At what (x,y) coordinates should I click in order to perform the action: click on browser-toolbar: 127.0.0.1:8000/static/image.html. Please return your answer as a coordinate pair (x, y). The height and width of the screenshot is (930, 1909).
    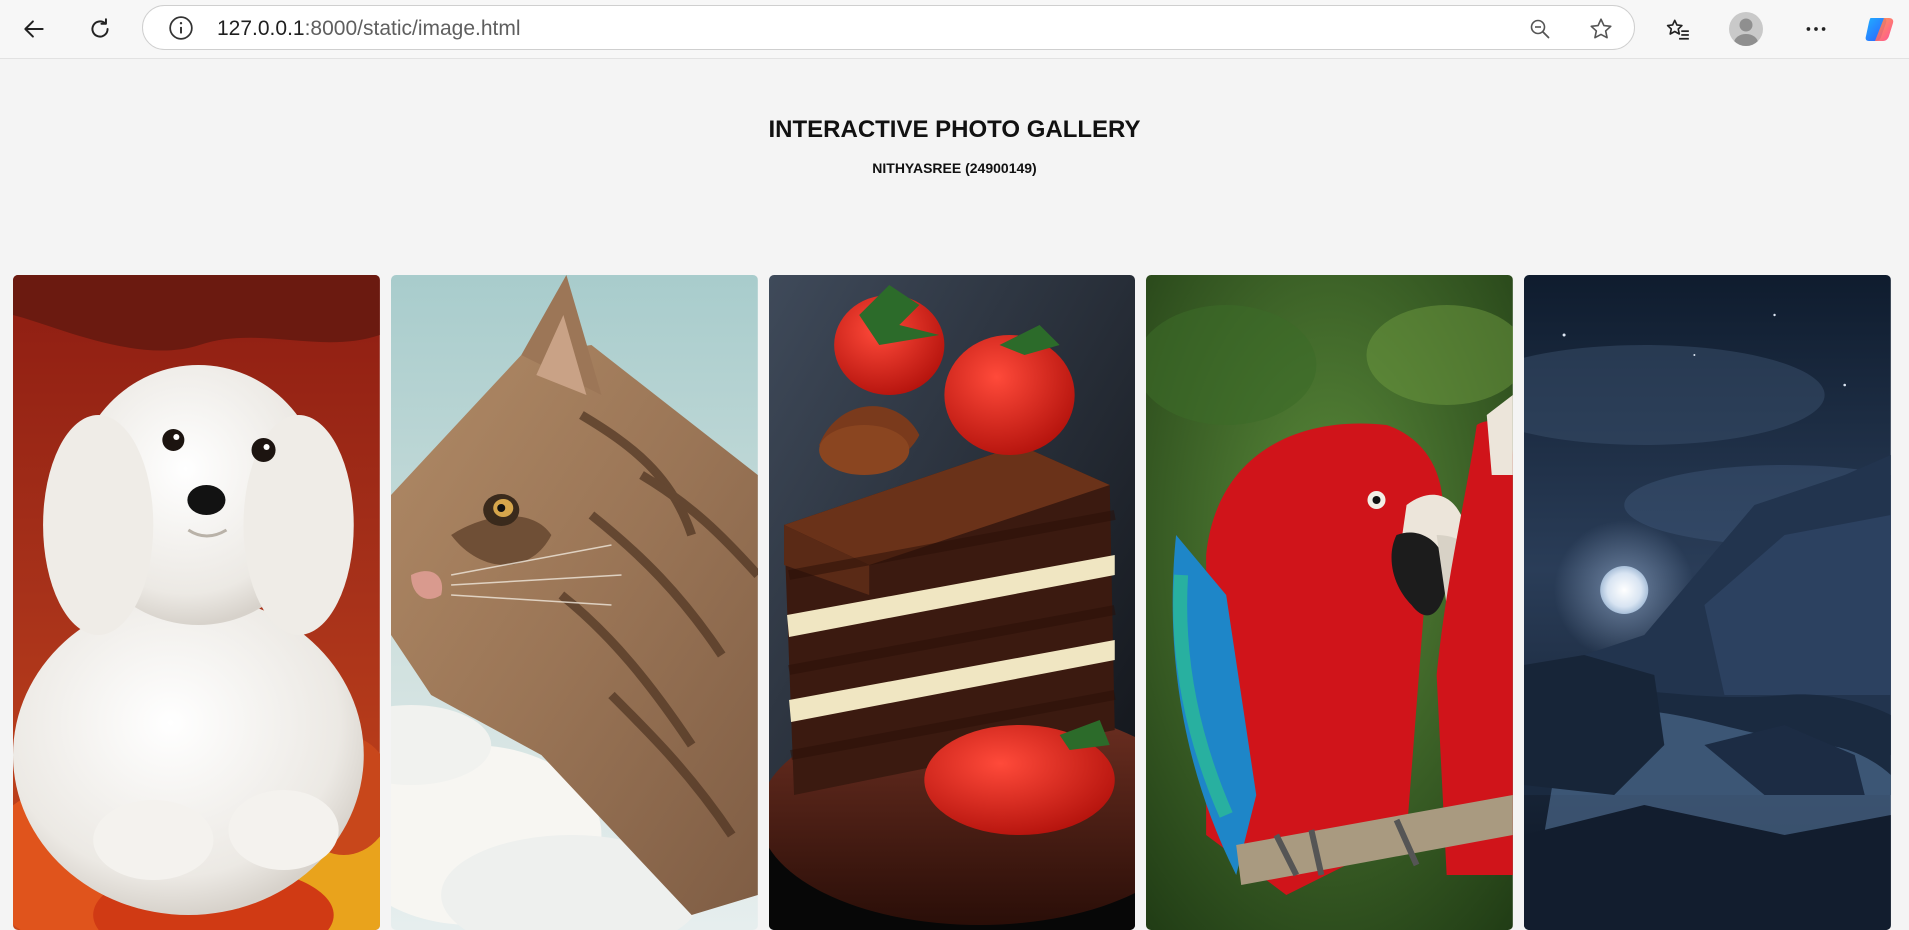
    Looking at the image, I should click on (954, 29).